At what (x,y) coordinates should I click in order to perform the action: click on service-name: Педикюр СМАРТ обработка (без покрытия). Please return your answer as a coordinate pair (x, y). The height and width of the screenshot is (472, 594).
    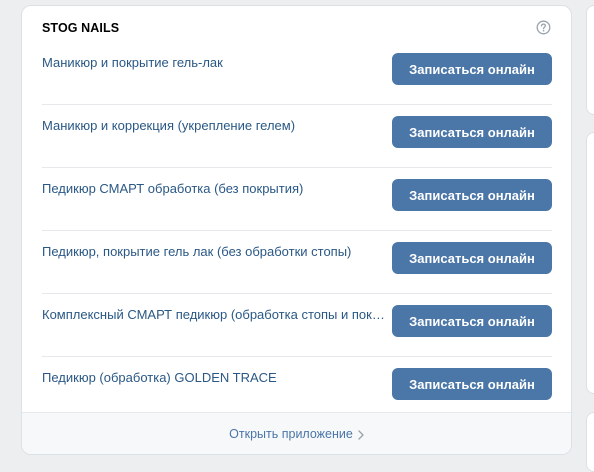
    Looking at the image, I should click on (214, 188).